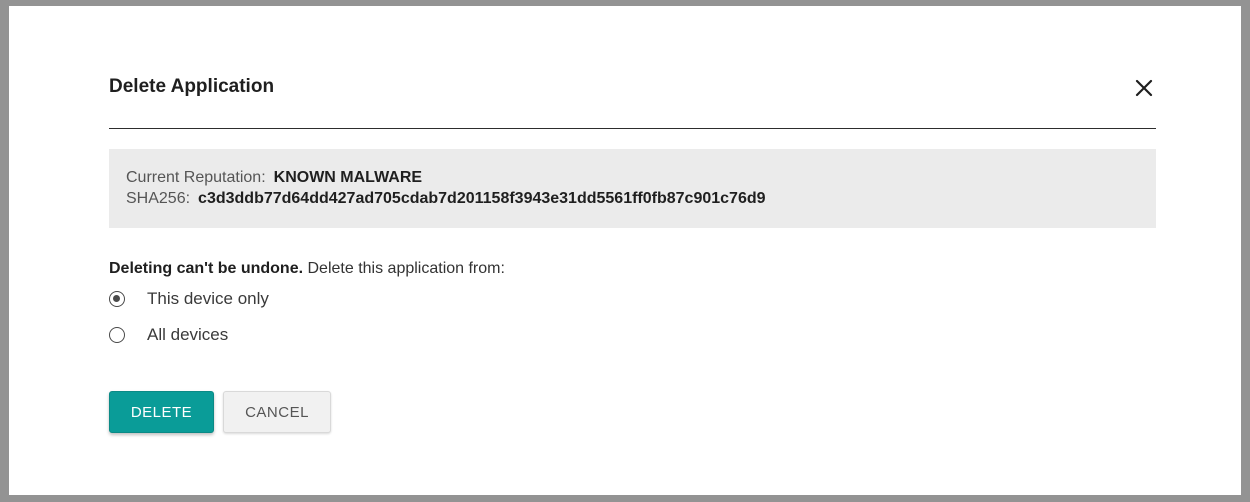 This screenshot has height=502, width=1250. What do you see at coordinates (277, 412) in the screenshot?
I see `cancel-button: CANCEL` at bounding box center [277, 412].